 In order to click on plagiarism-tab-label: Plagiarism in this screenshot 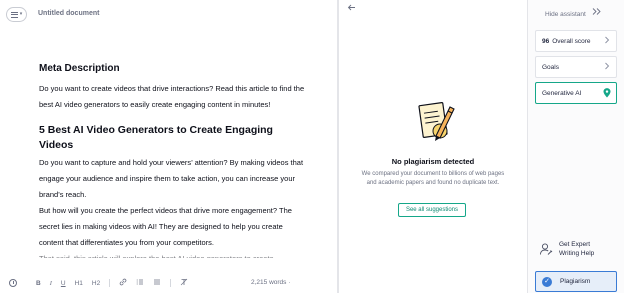, I will do `click(575, 281)`.